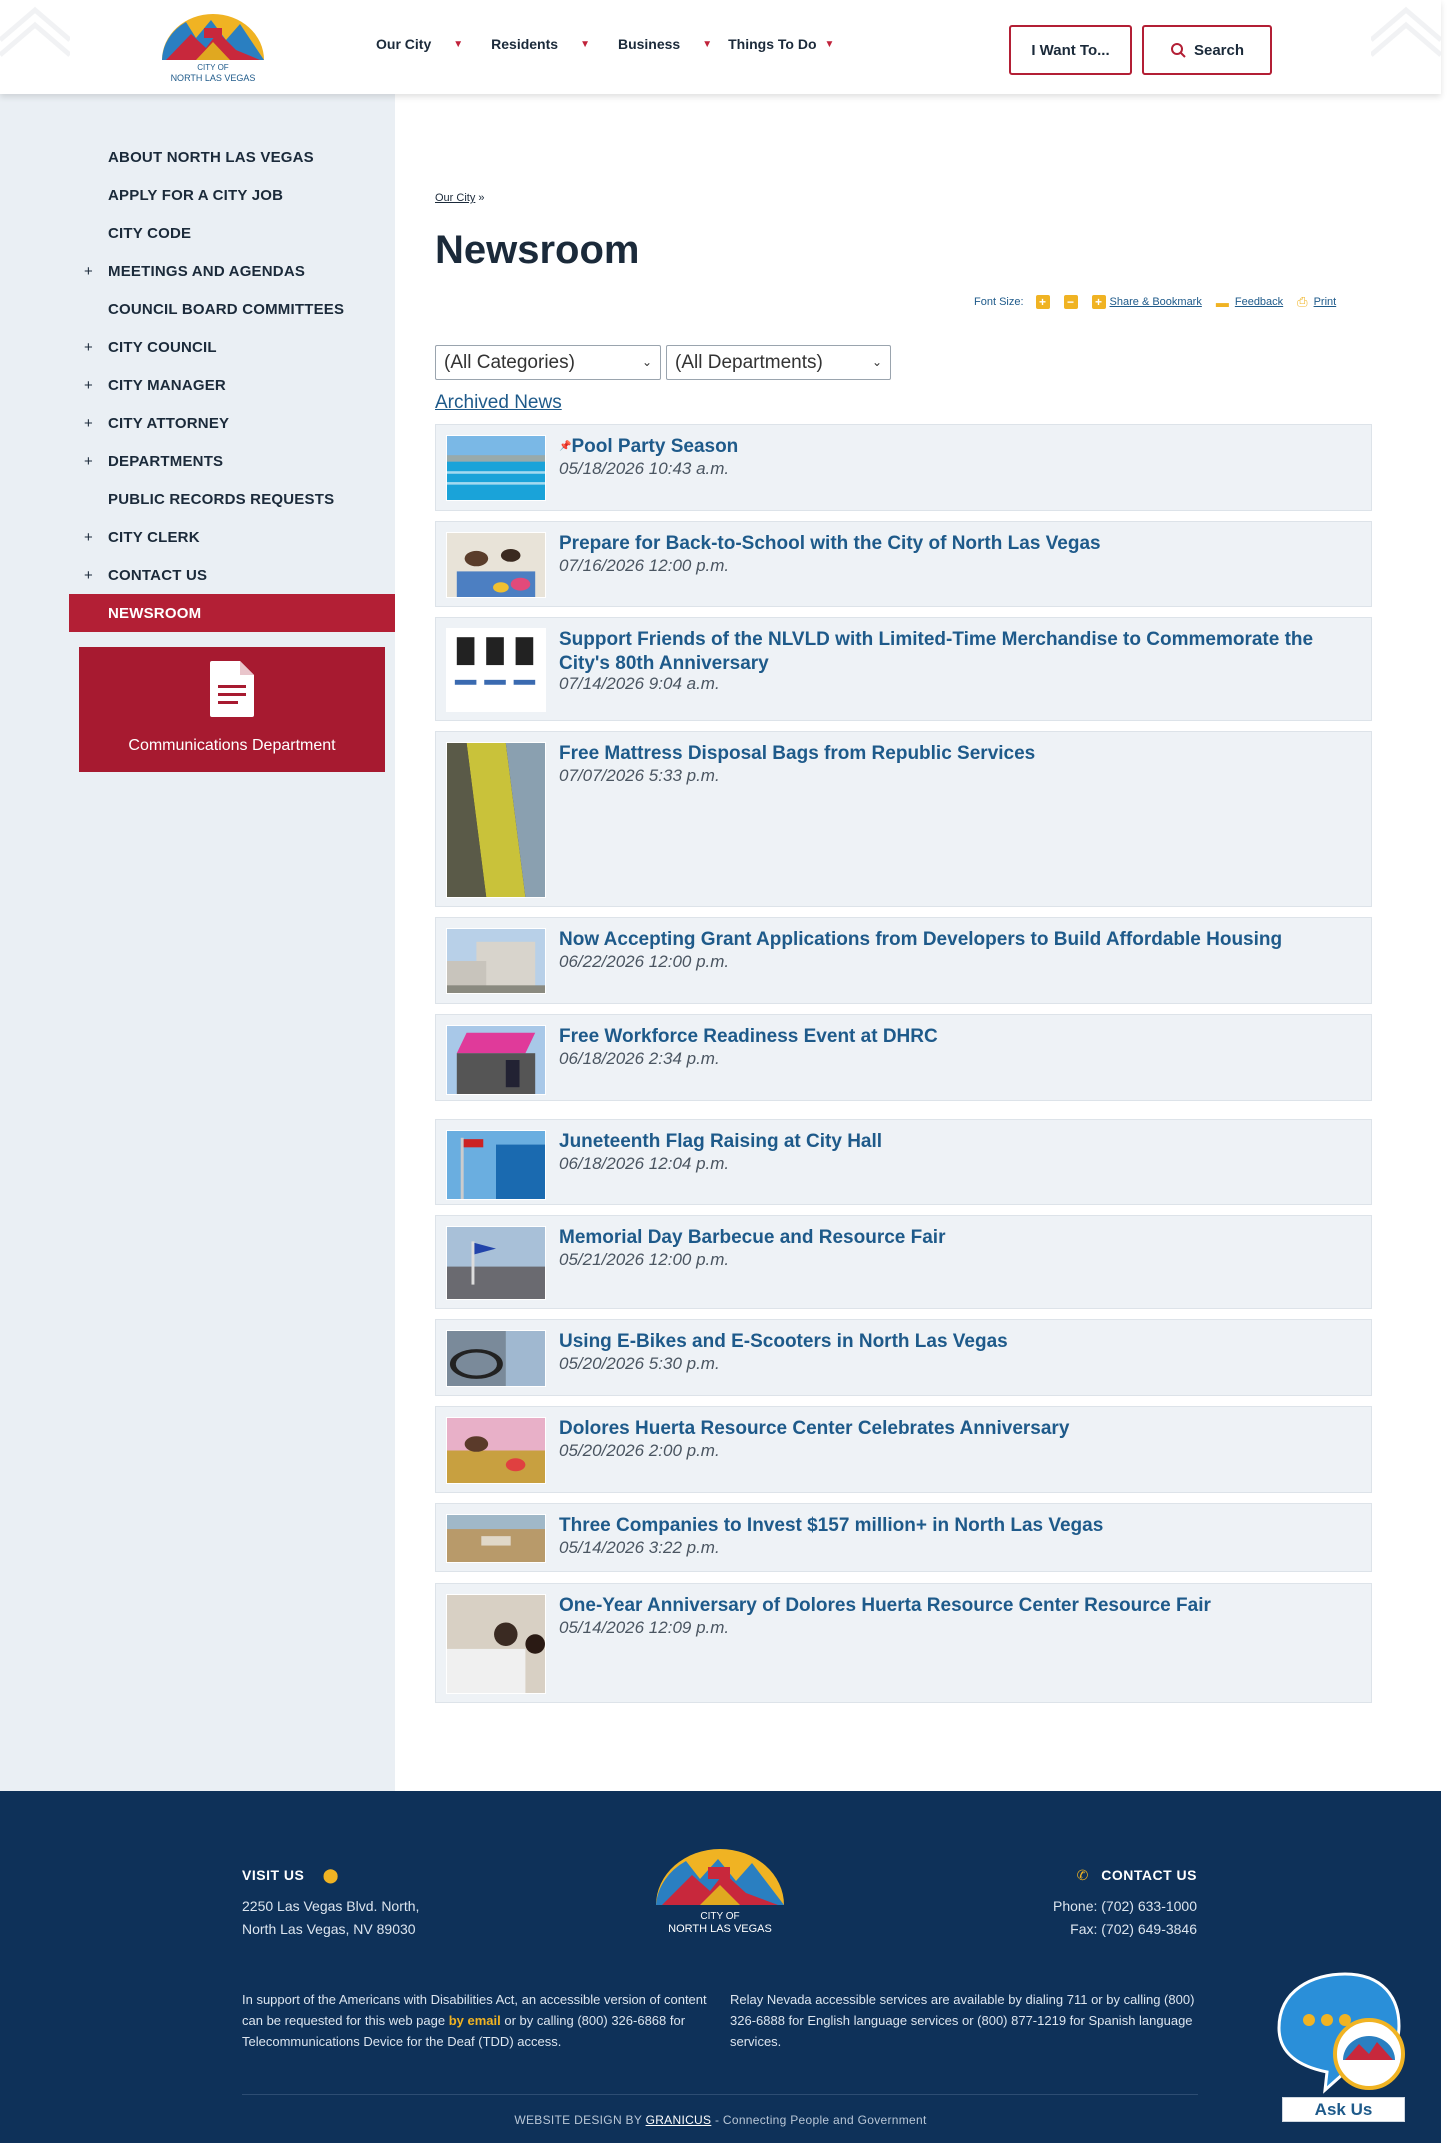 The height and width of the screenshot is (2143, 1454). I want to click on department-select: (All Departments) ⌄, so click(778, 362).